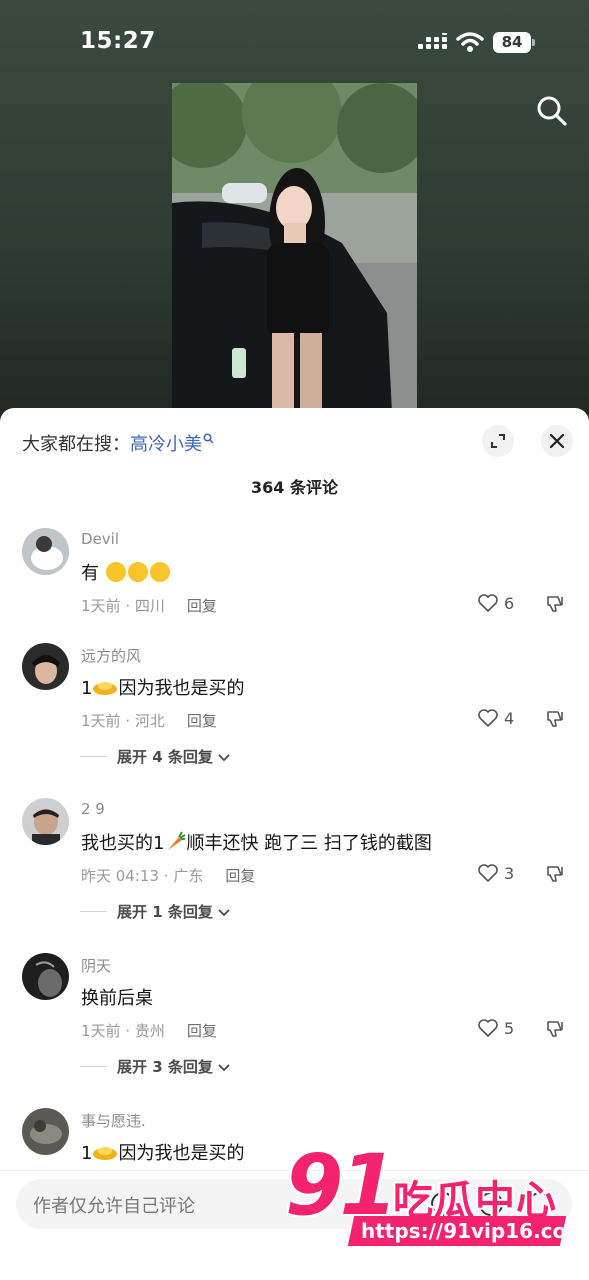 The image size is (589, 1280). What do you see at coordinates (294, 1014) in the screenshot?
I see `comment-item: 阴天 换前后桌 1天前 · 贵州 回复 5 展开 3 条回复` at bounding box center [294, 1014].